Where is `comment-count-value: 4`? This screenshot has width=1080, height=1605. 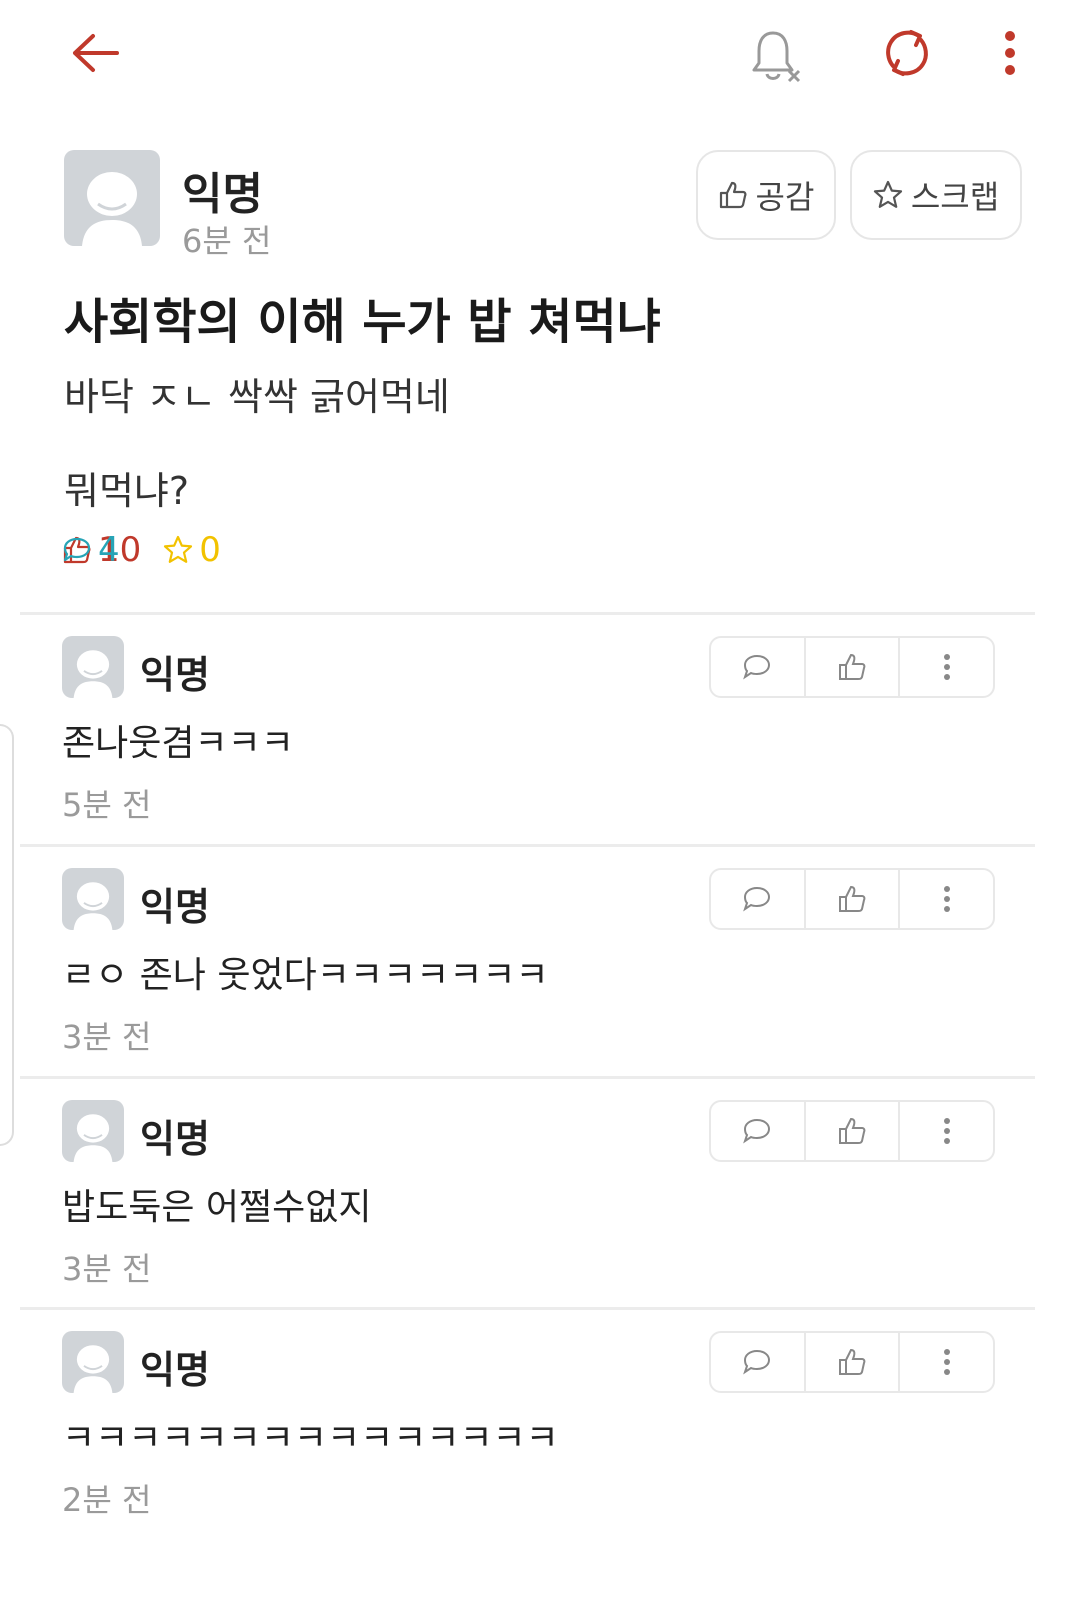
comment-count-value: 4 is located at coordinates (109, 550).